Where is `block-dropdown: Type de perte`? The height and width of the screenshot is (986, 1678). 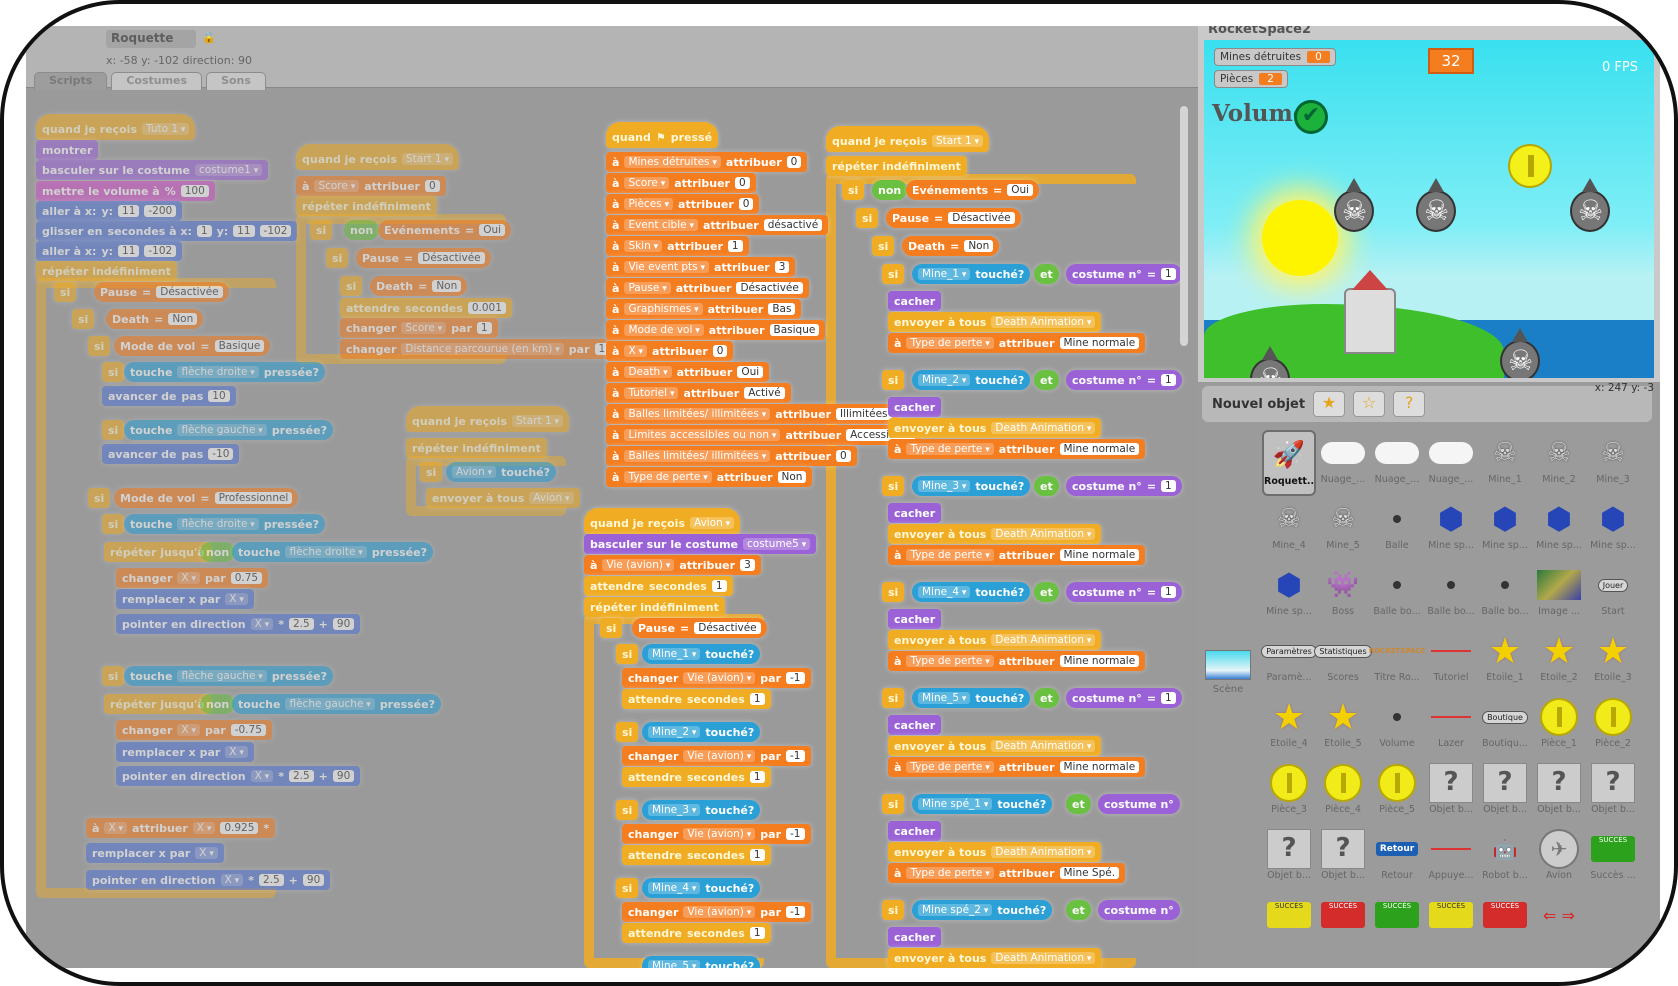 block-dropdown: Type de perte is located at coordinates (950, 873).